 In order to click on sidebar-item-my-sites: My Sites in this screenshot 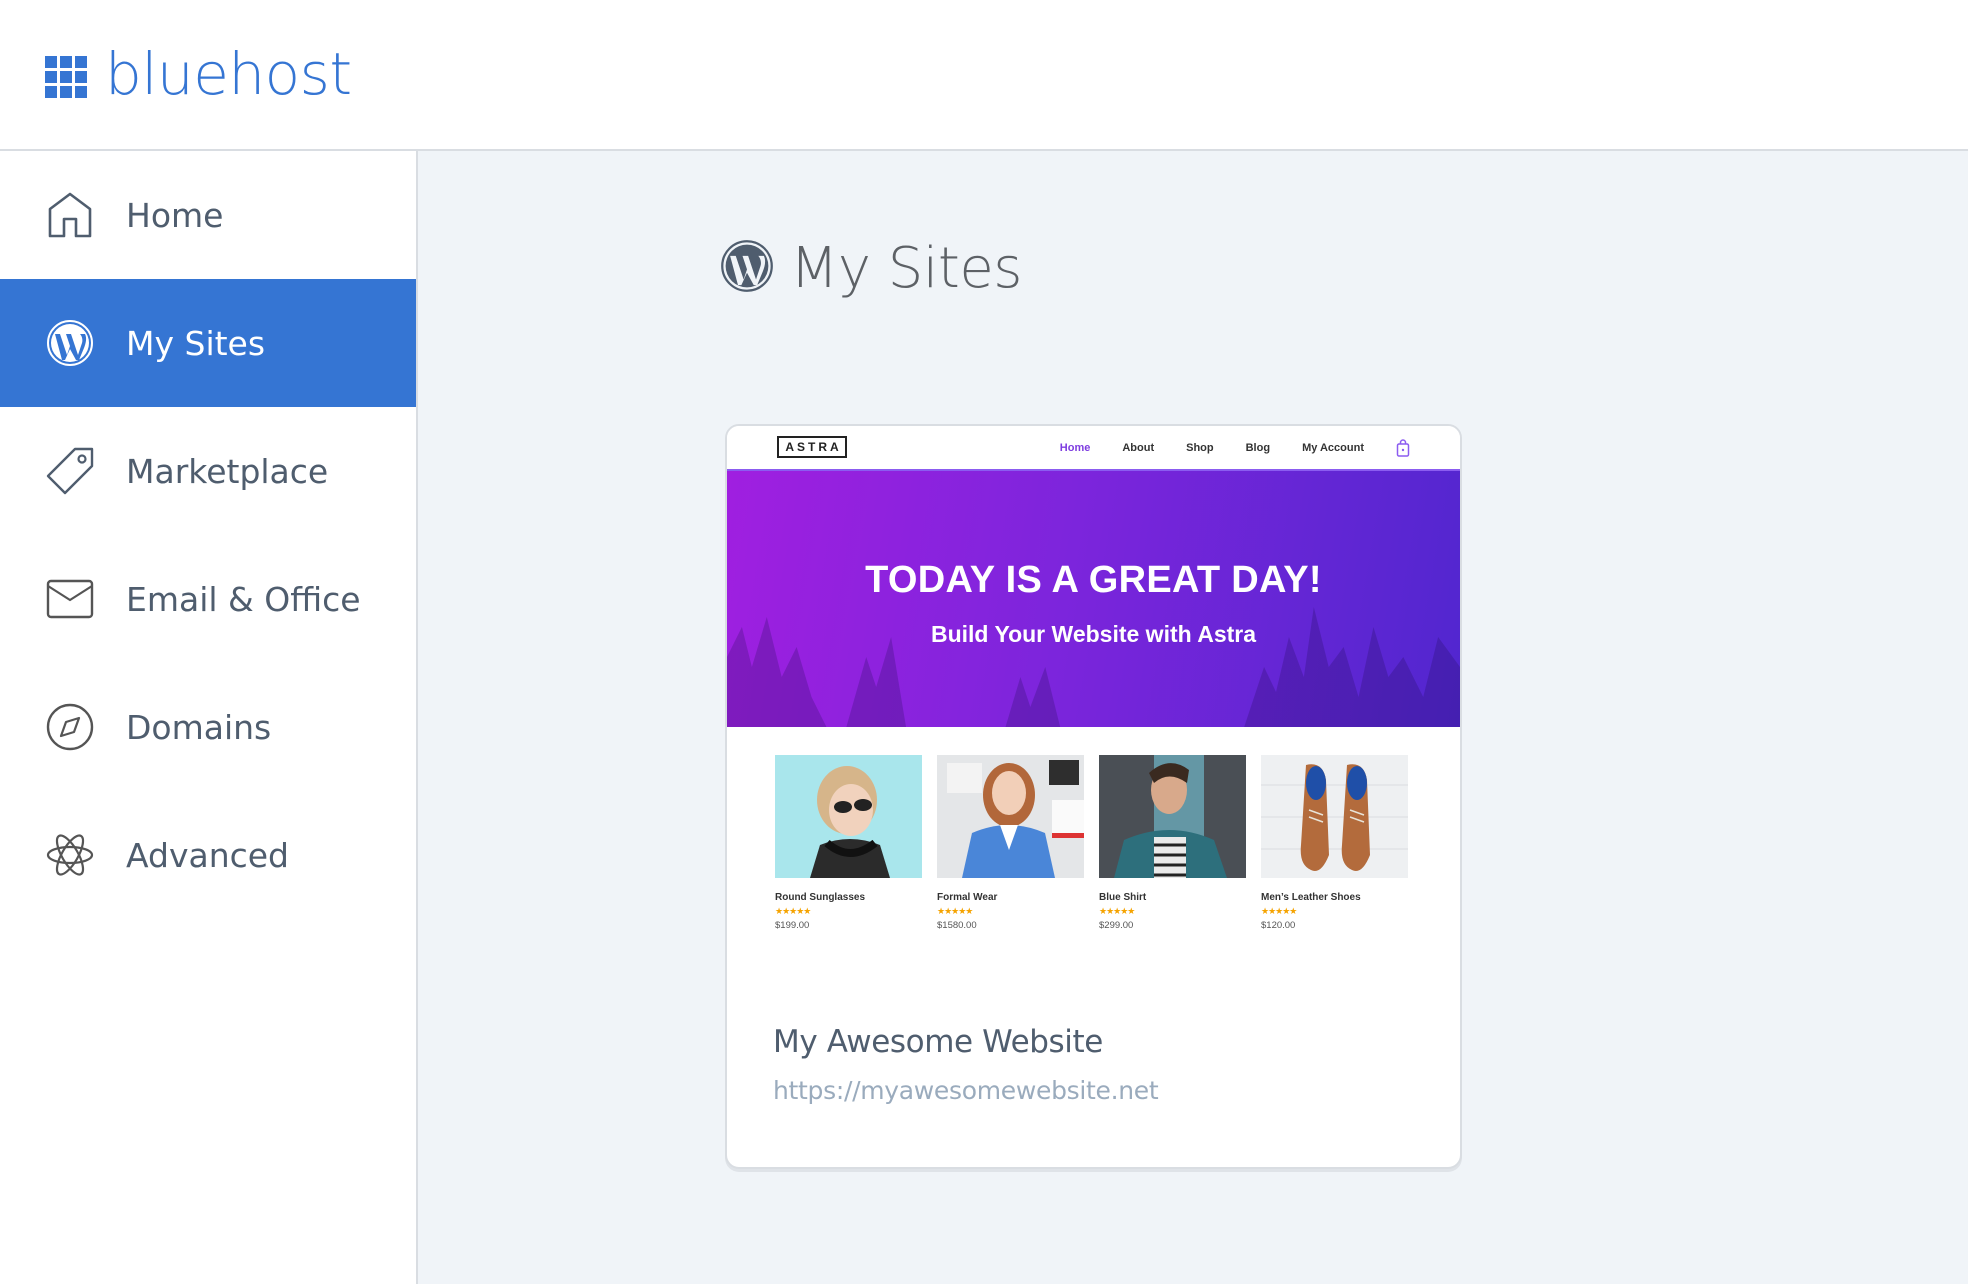, I will do `click(208, 343)`.